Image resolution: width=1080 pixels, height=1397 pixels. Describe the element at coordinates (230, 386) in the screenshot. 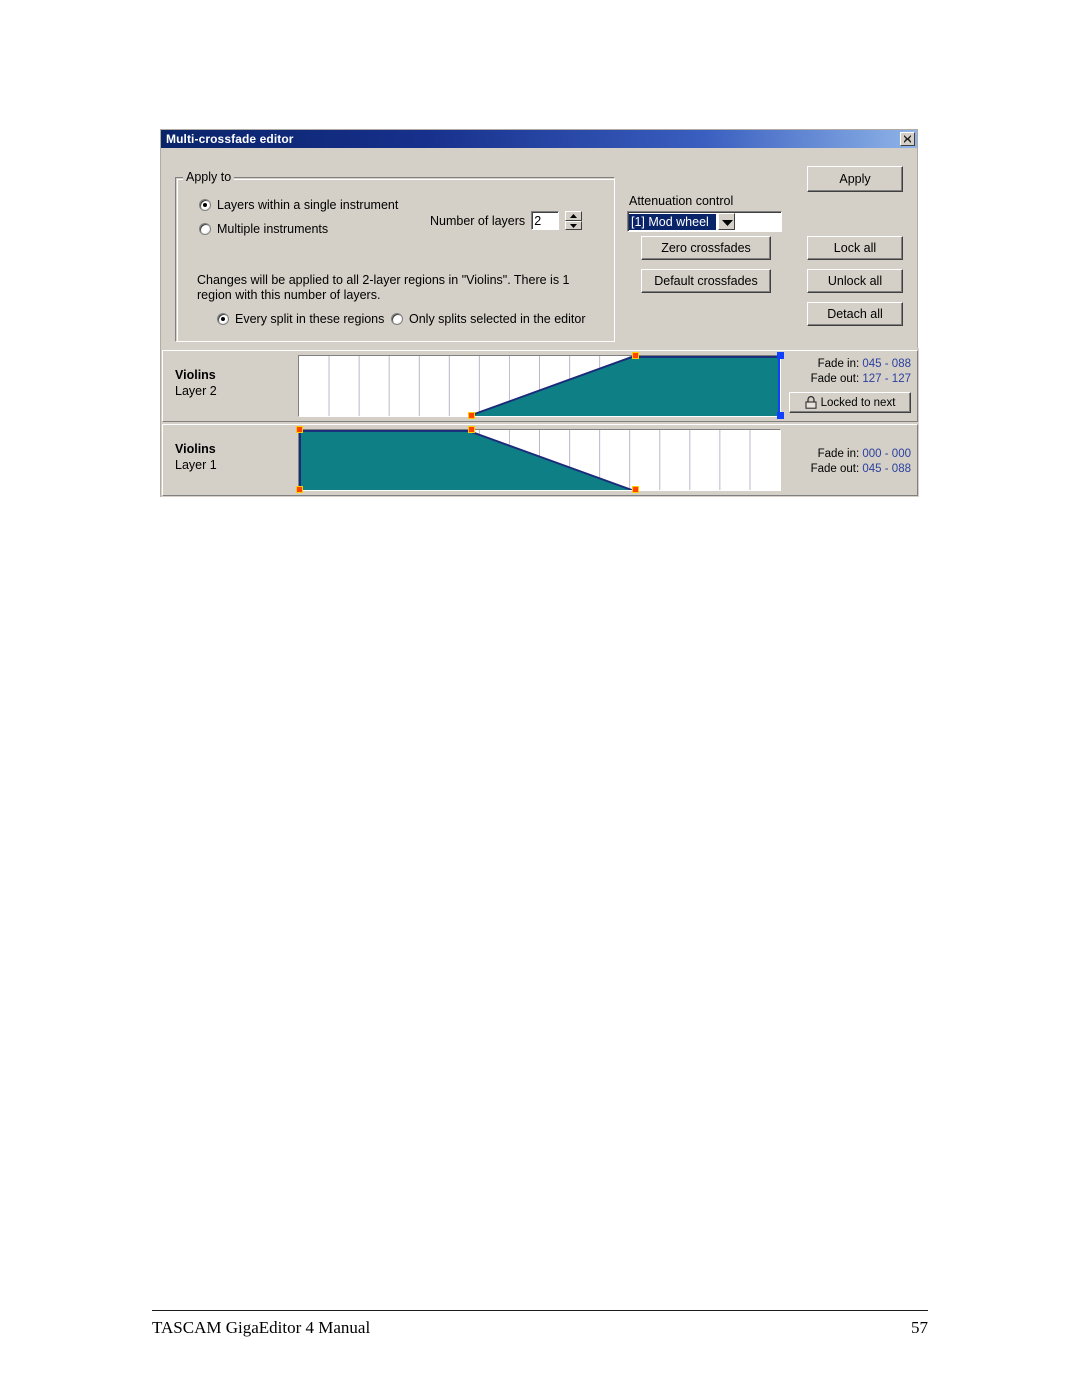

I see `layer-info: Violins Layer 2` at that location.